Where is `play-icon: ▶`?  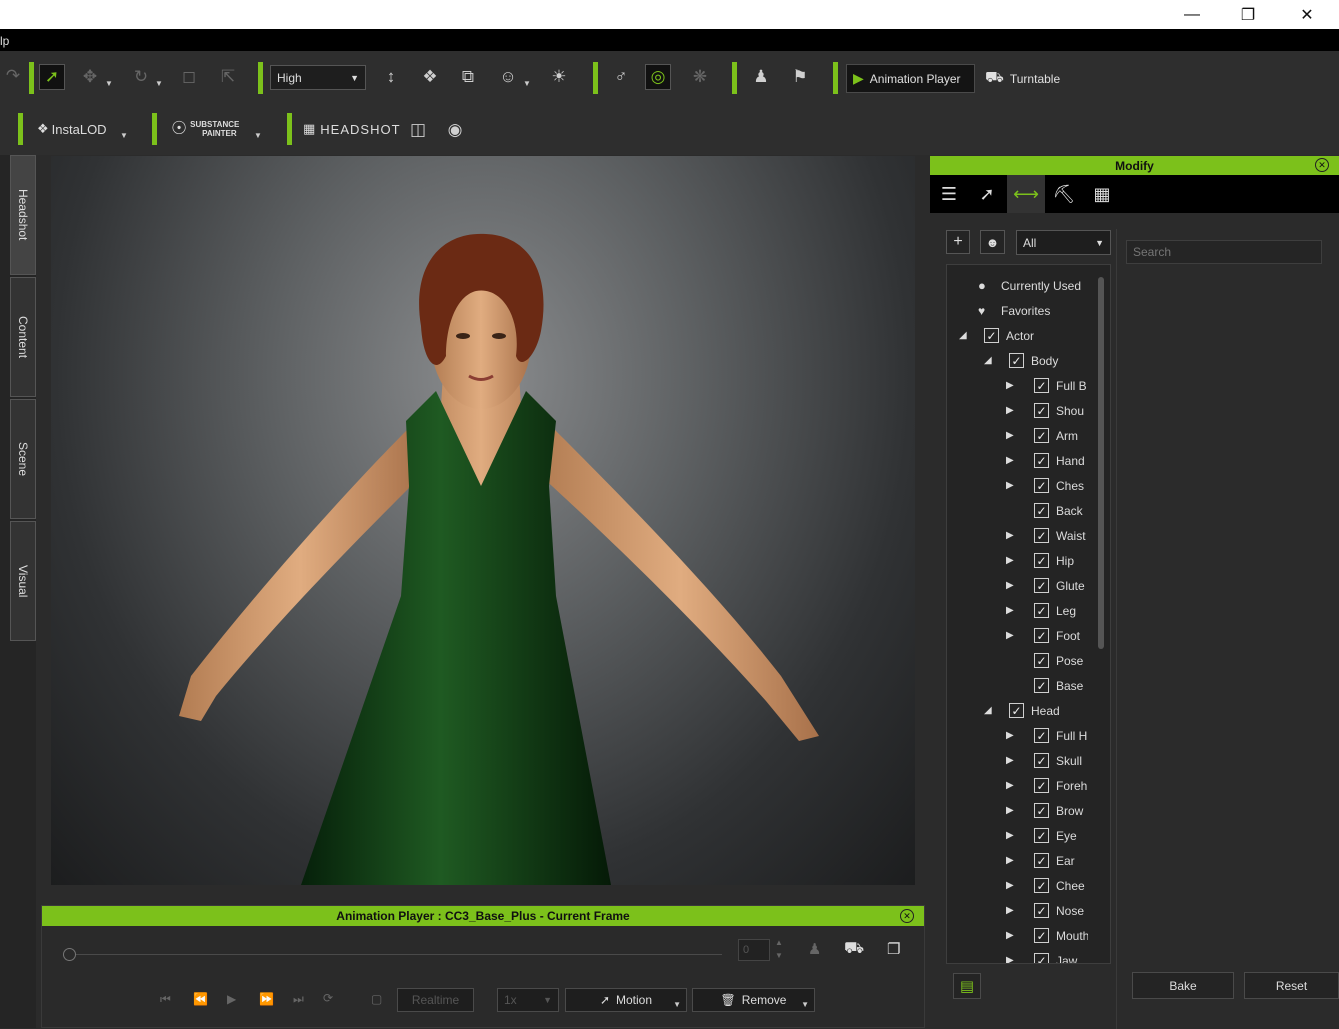
play-icon: ▶ is located at coordinates (231, 999).